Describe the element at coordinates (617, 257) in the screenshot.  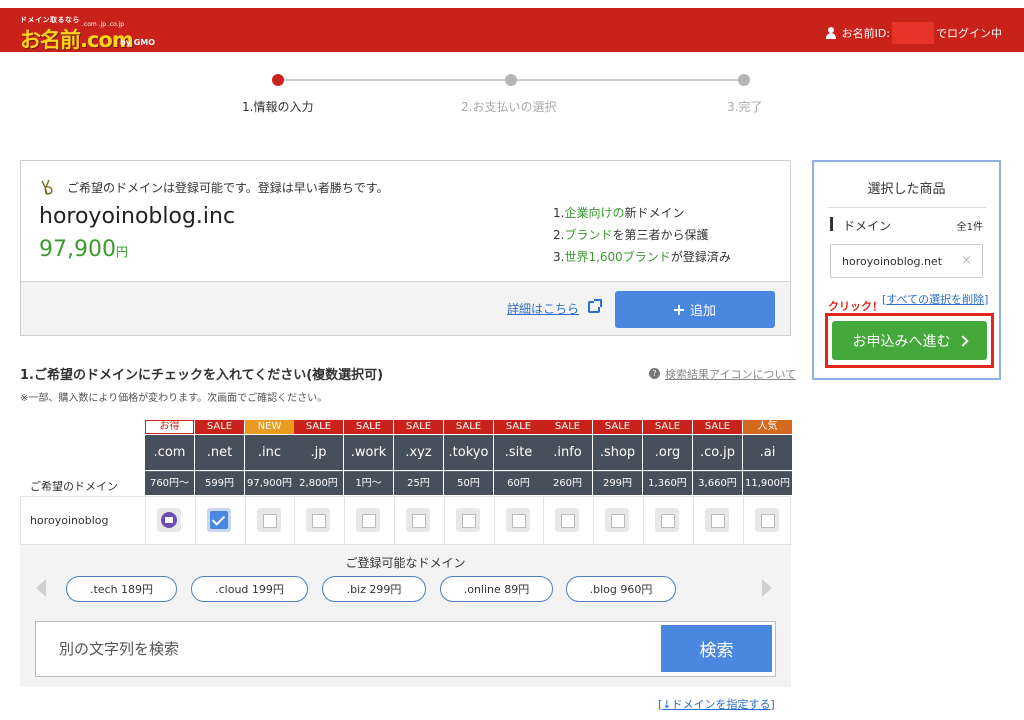
I see `feature-highlight: 世界1,600ブランド` at that location.